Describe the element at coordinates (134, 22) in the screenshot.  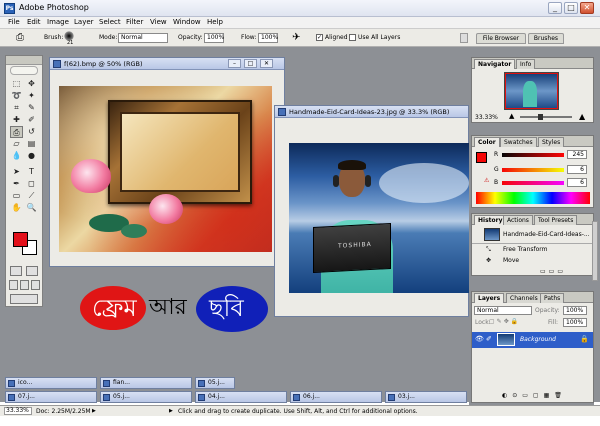
I see `menu-filter: Filter` at that location.